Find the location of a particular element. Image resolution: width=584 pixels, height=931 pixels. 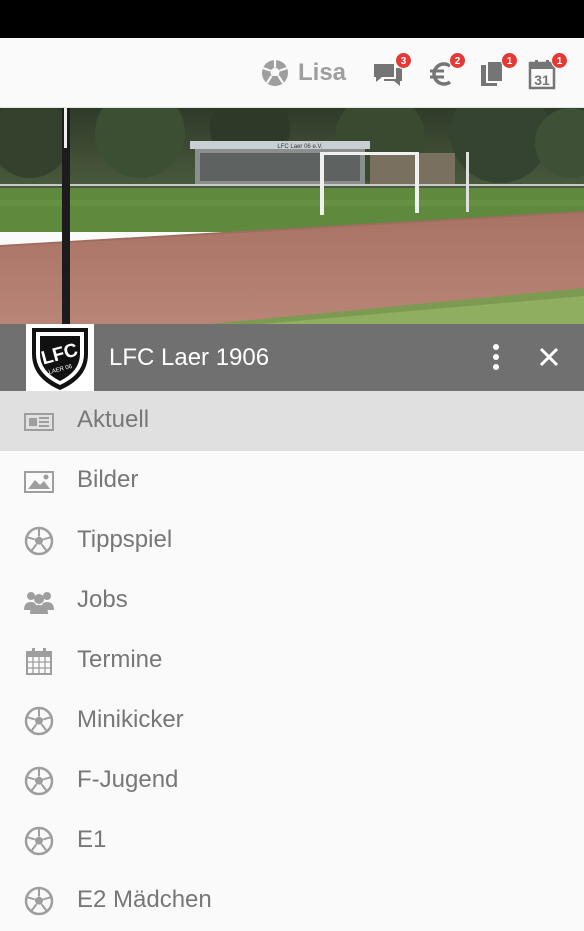

calendar-button: 31 1 is located at coordinates (548, 71).